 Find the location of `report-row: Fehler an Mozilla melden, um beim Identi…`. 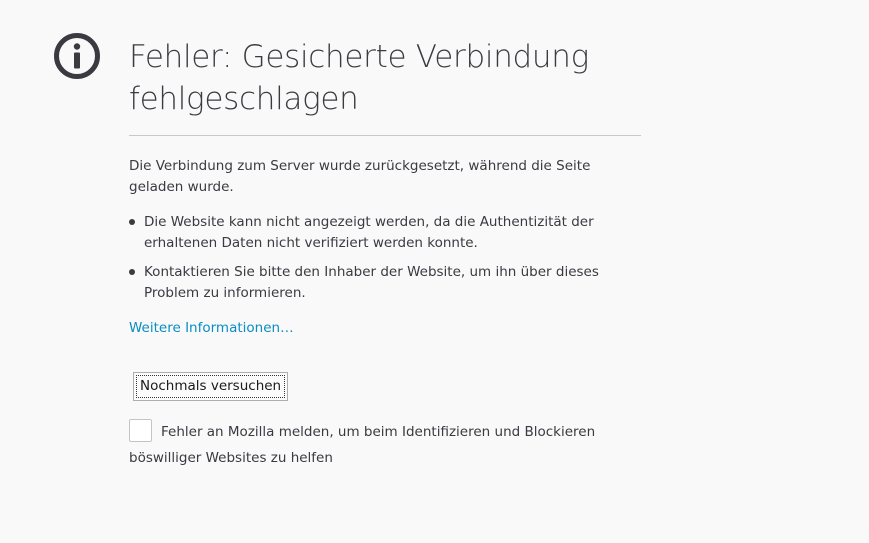

report-row: Fehler an Mozilla melden, um beim Identi… is located at coordinates (385, 445).